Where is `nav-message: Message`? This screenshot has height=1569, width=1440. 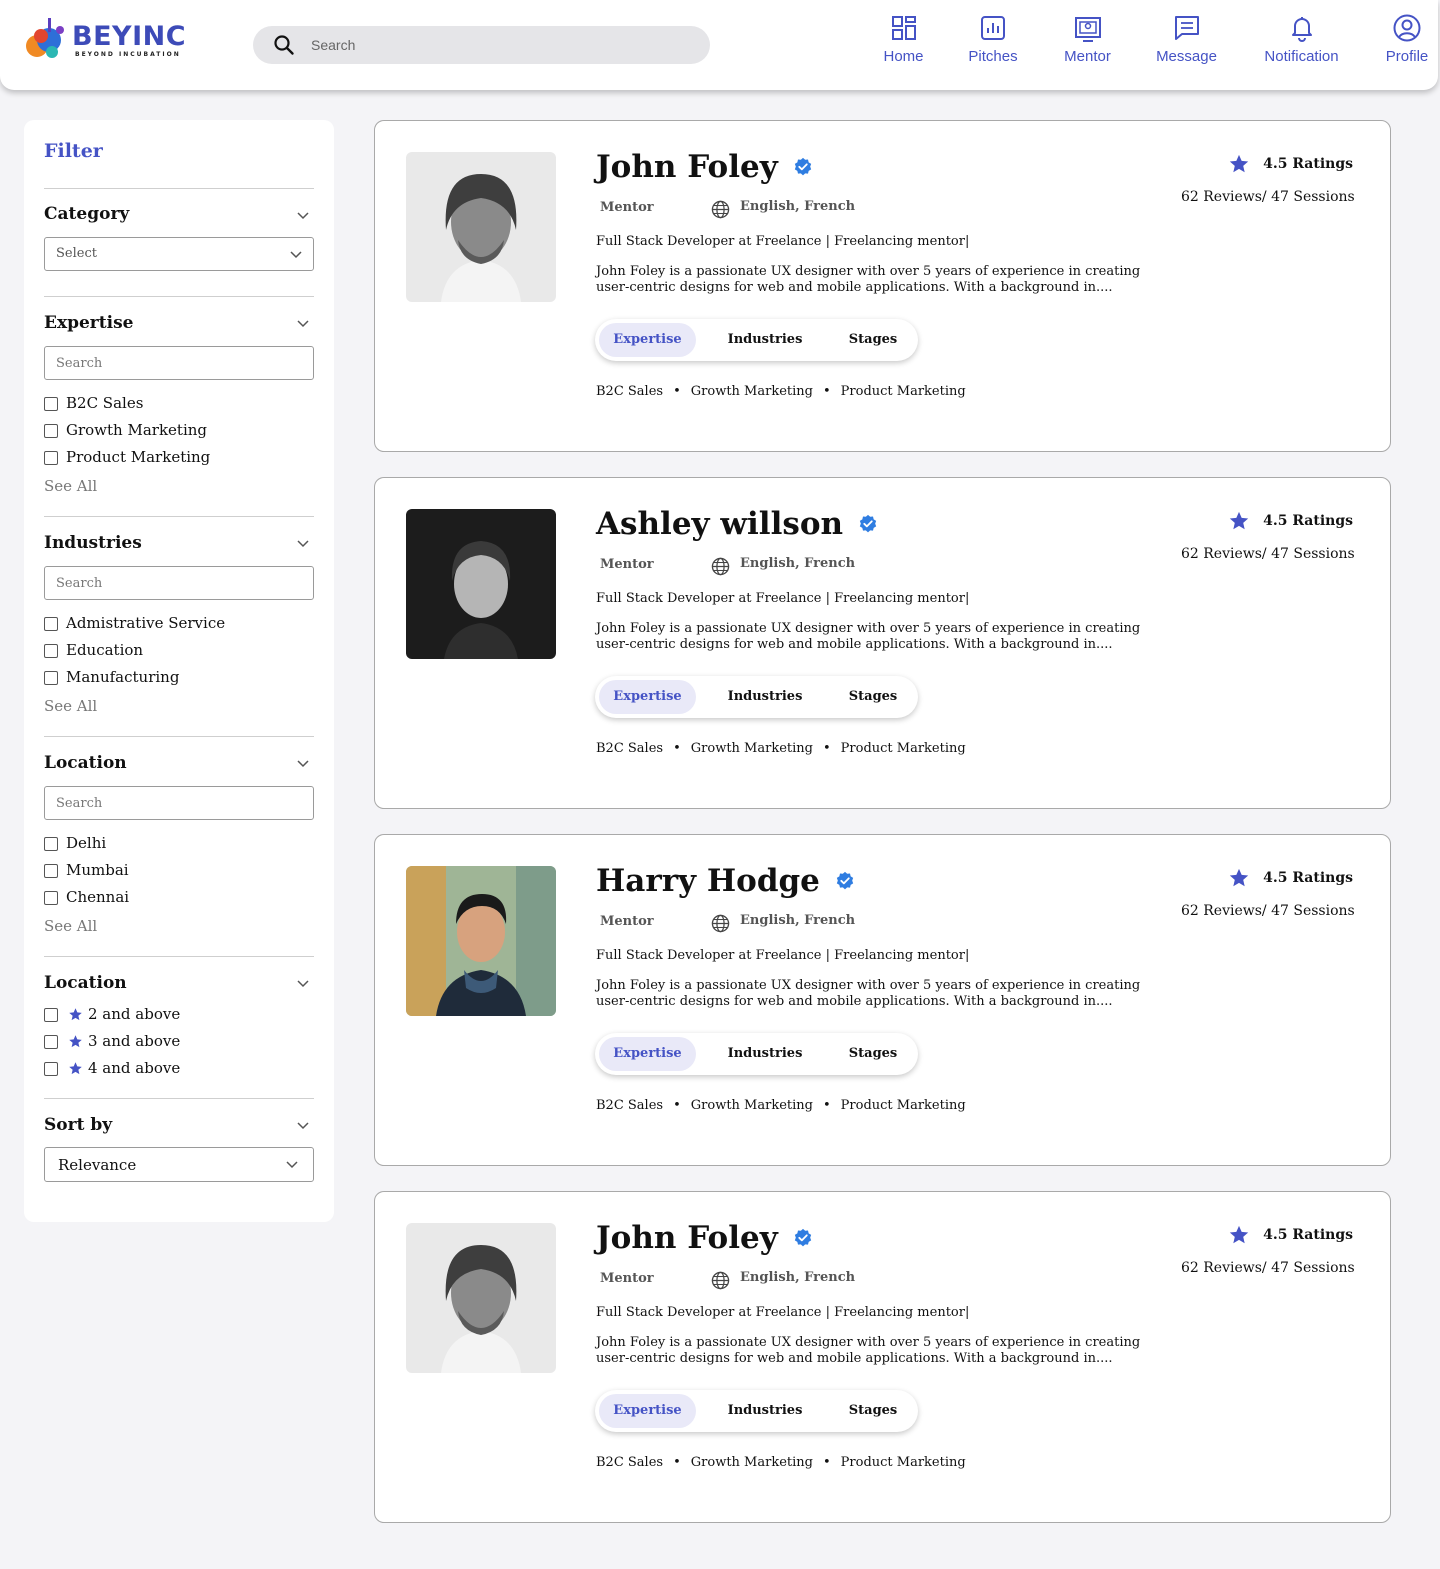 nav-message: Message is located at coordinates (1186, 45).